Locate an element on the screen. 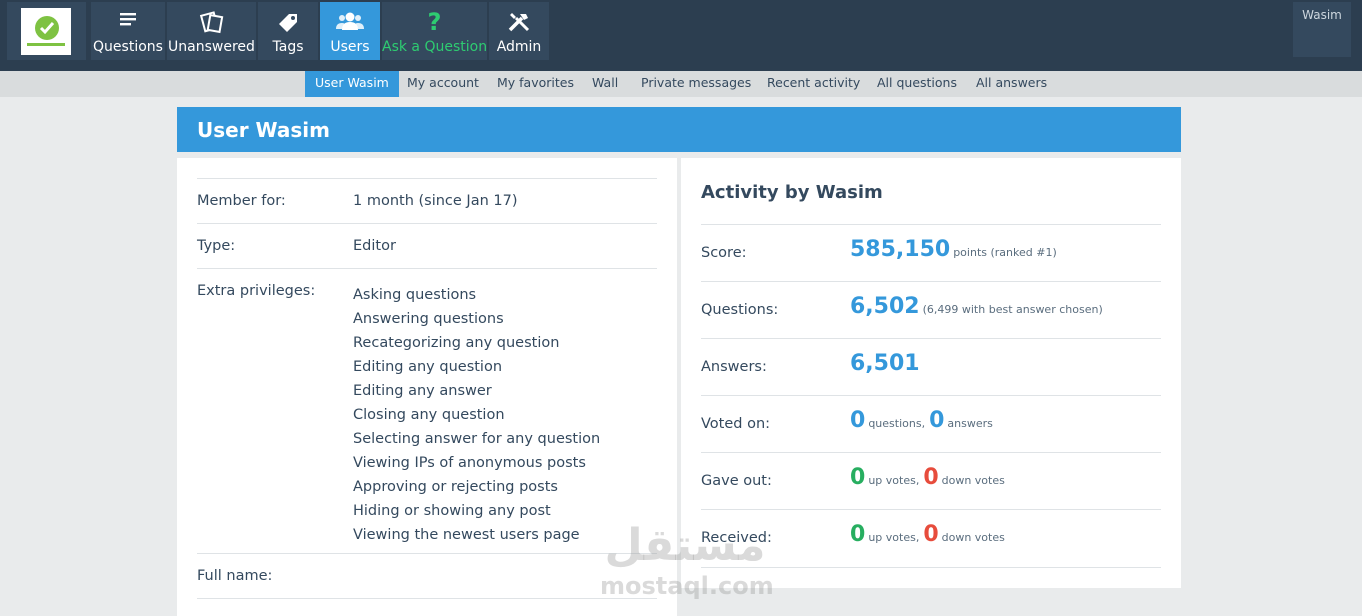 The image size is (1362, 616). received-down-unit: down votes is located at coordinates (973, 537).